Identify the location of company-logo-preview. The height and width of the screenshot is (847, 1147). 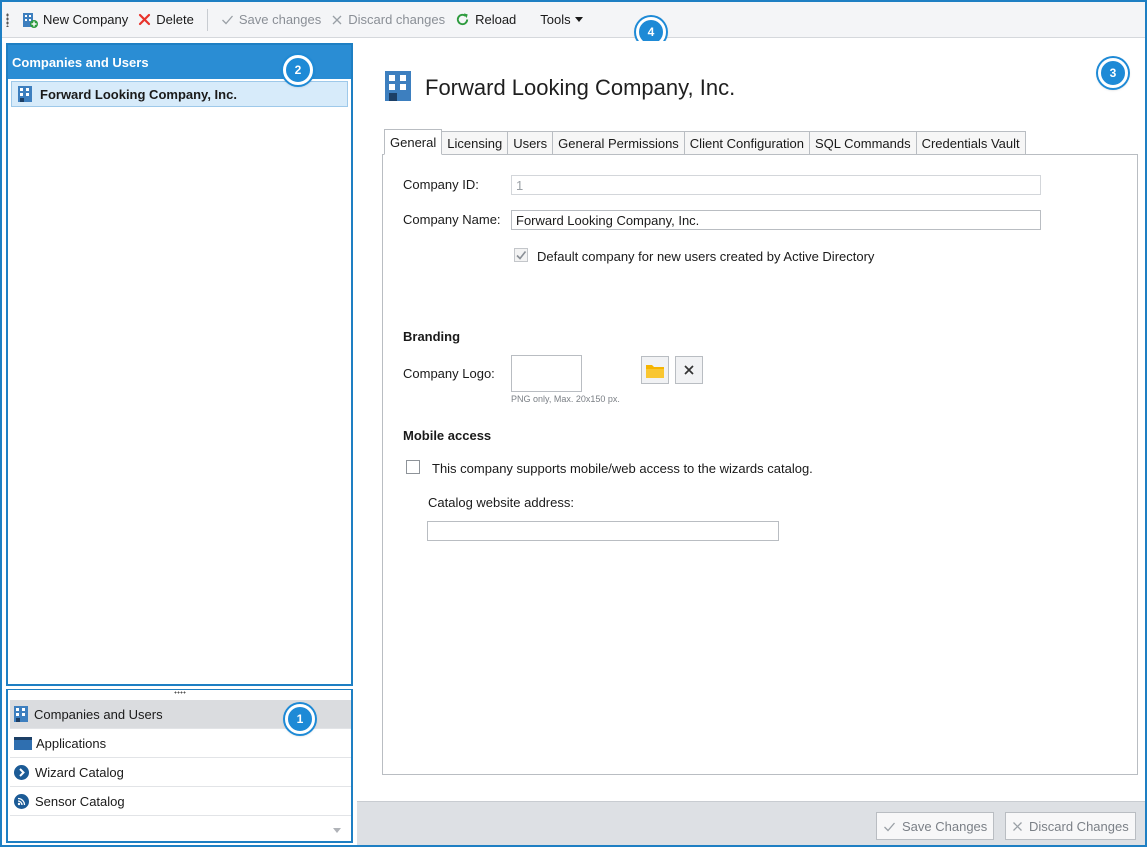
(546, 373).